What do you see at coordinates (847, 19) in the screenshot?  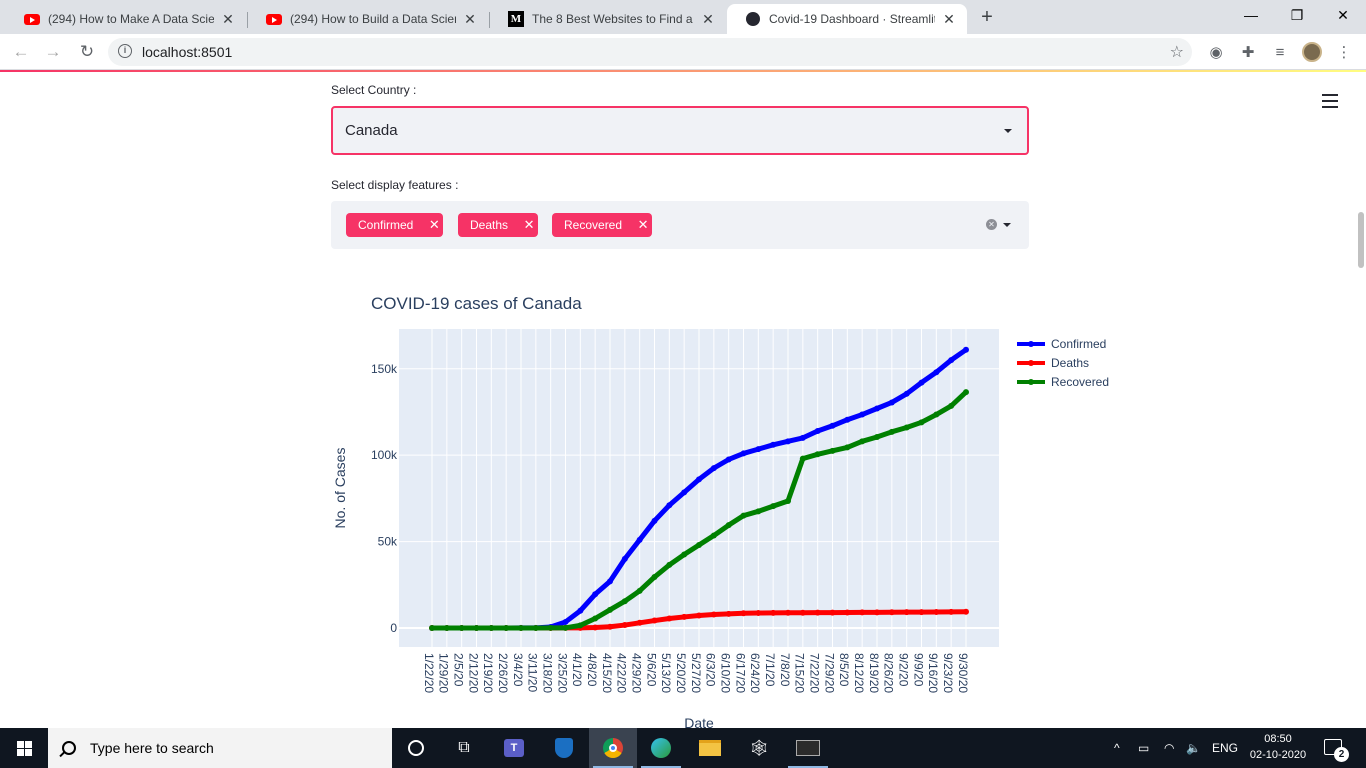 I see `browser-tab-4-active: Covid-19 Dashboard · Streamlit ✕` at bounding box center [847, 19].